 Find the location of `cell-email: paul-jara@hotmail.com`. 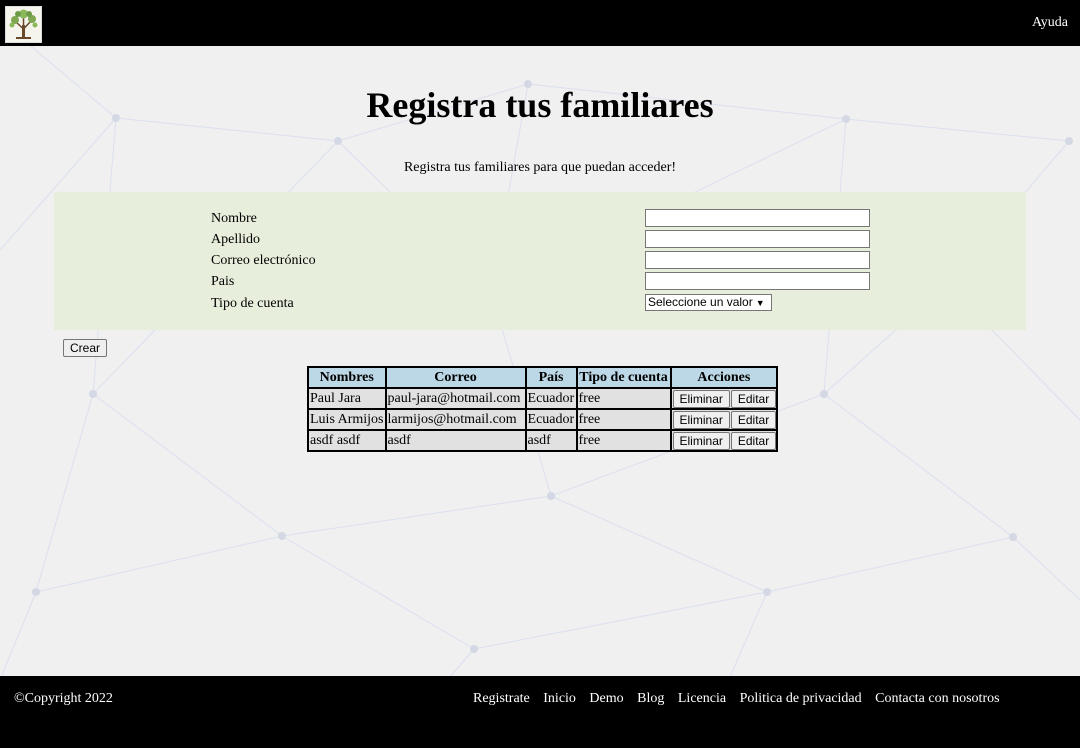

cell-email: paul-jara@hotmail.com is located at coordinates (455, 398).